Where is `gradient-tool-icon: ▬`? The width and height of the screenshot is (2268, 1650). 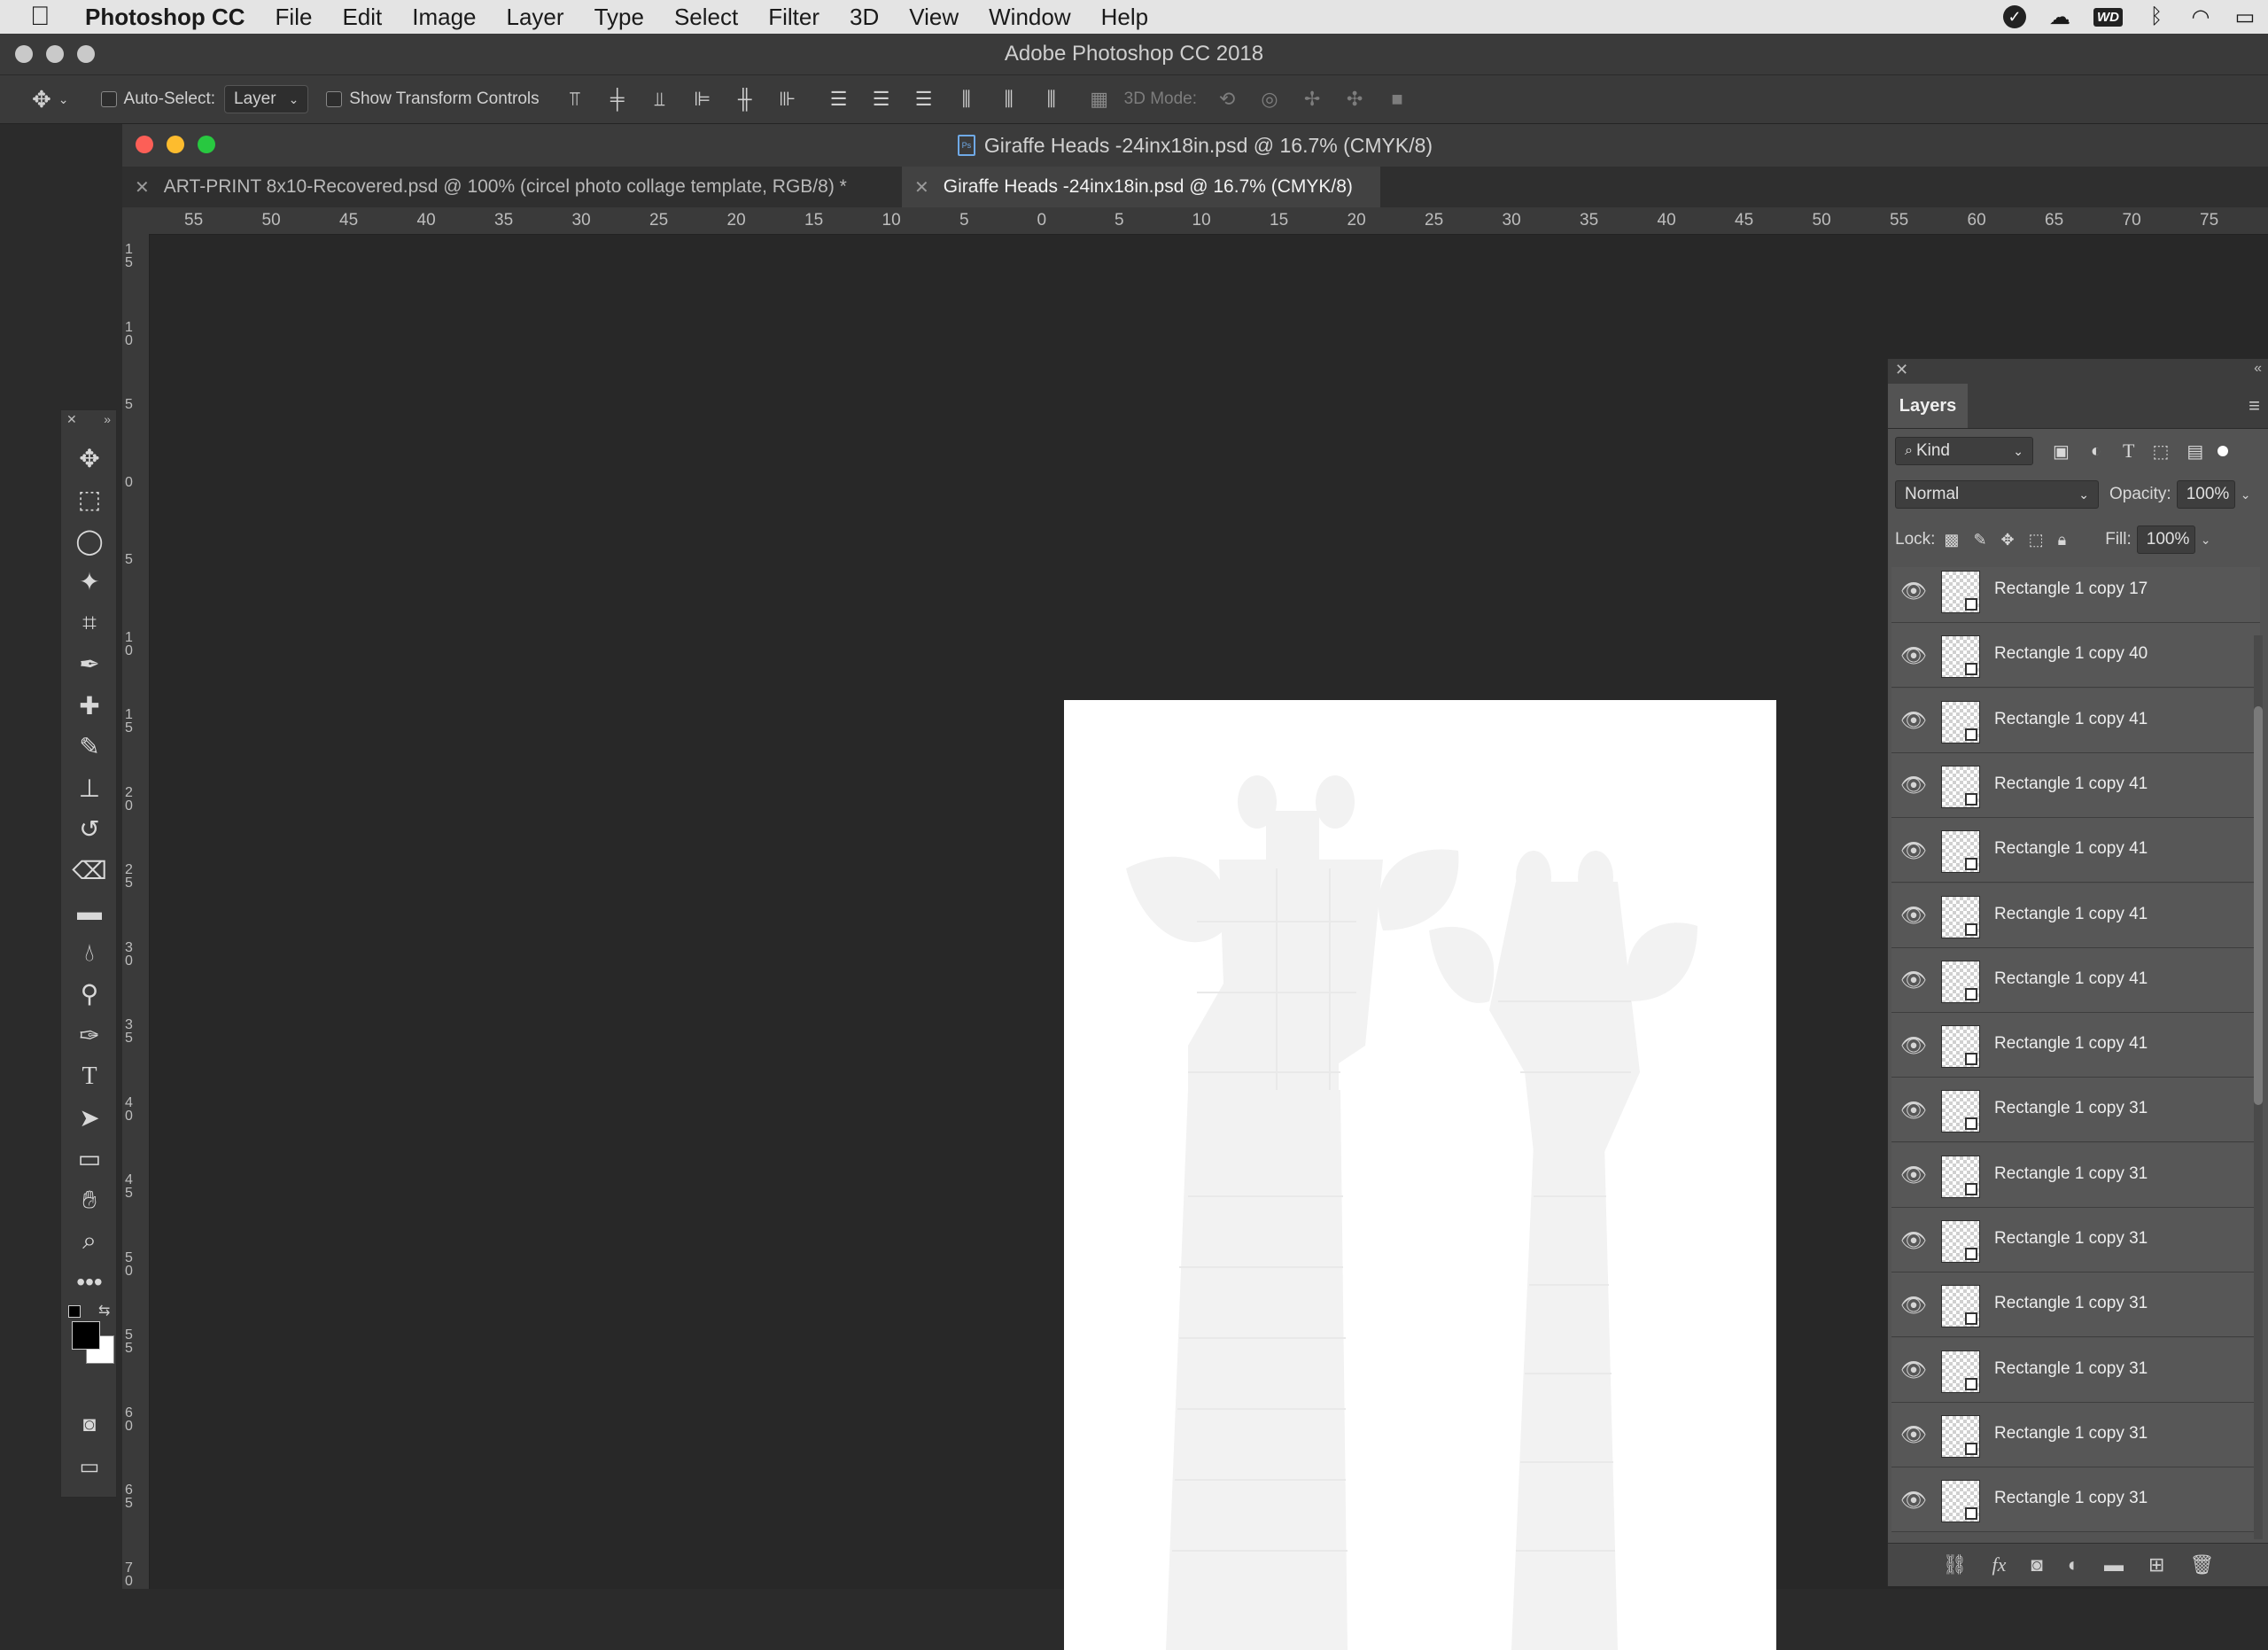 gradient-tool-icon: ▬ is located at coordinates (89, 912).